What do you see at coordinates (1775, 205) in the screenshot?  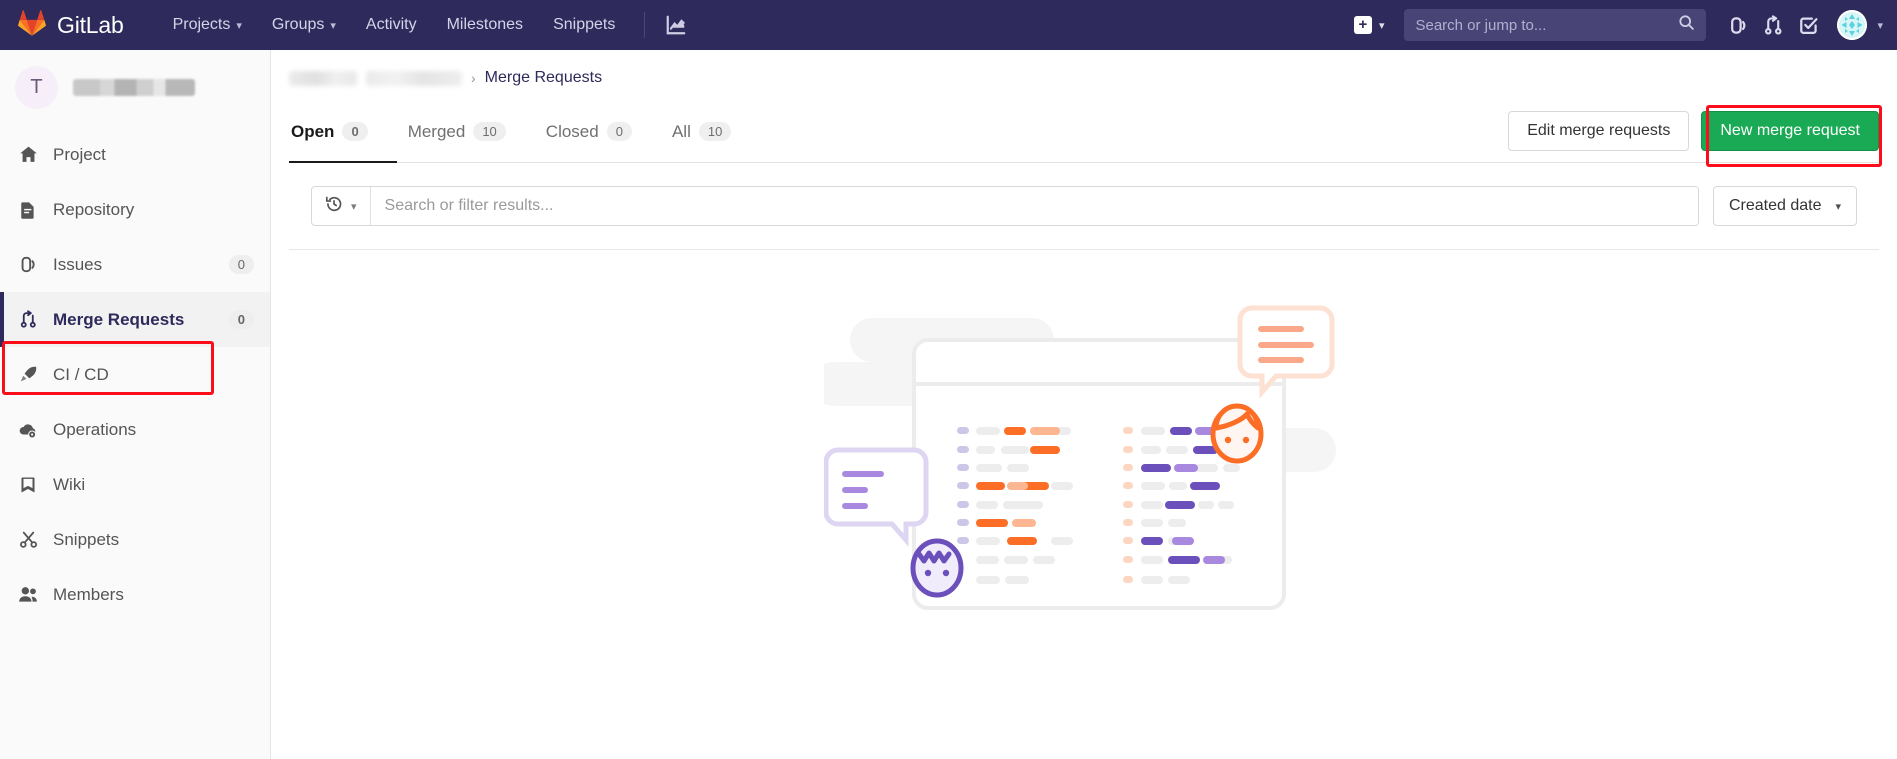 I see `sort-label: Created date` at bounding box center [1775, 205].